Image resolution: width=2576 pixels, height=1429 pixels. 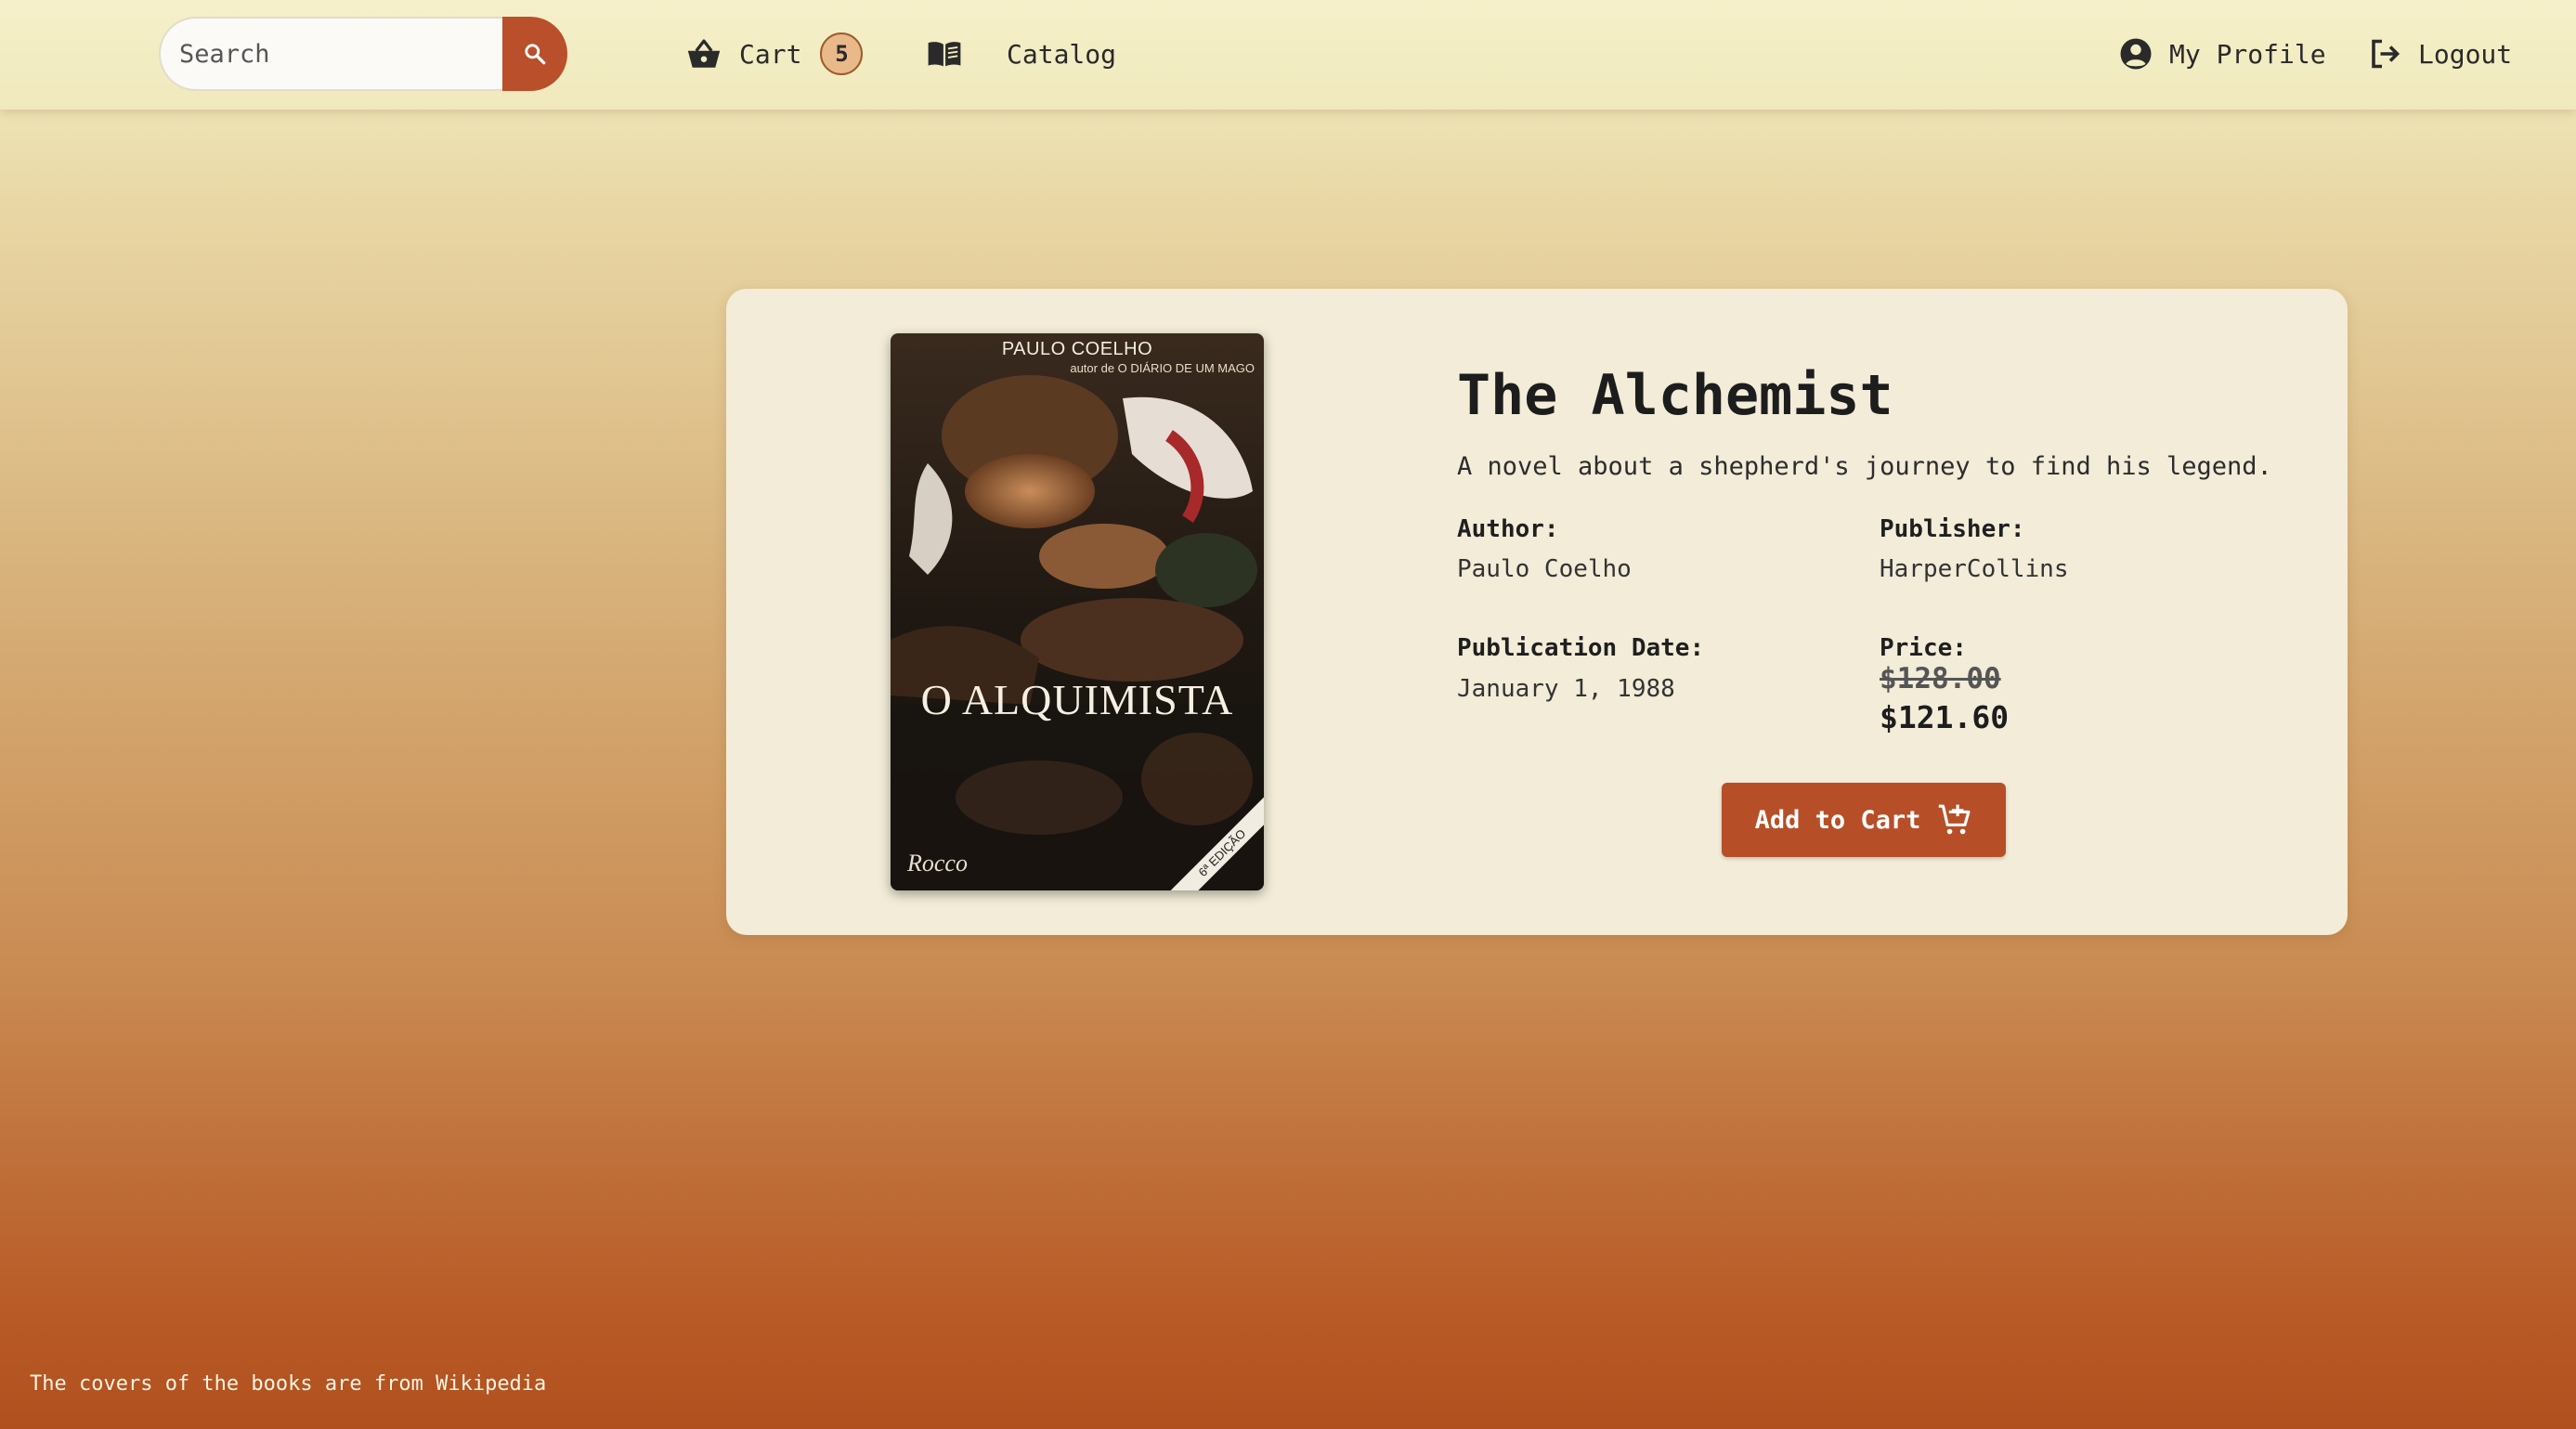 I want to click on cover-publisher-mark: Rocco, so click(x=938, y=863).